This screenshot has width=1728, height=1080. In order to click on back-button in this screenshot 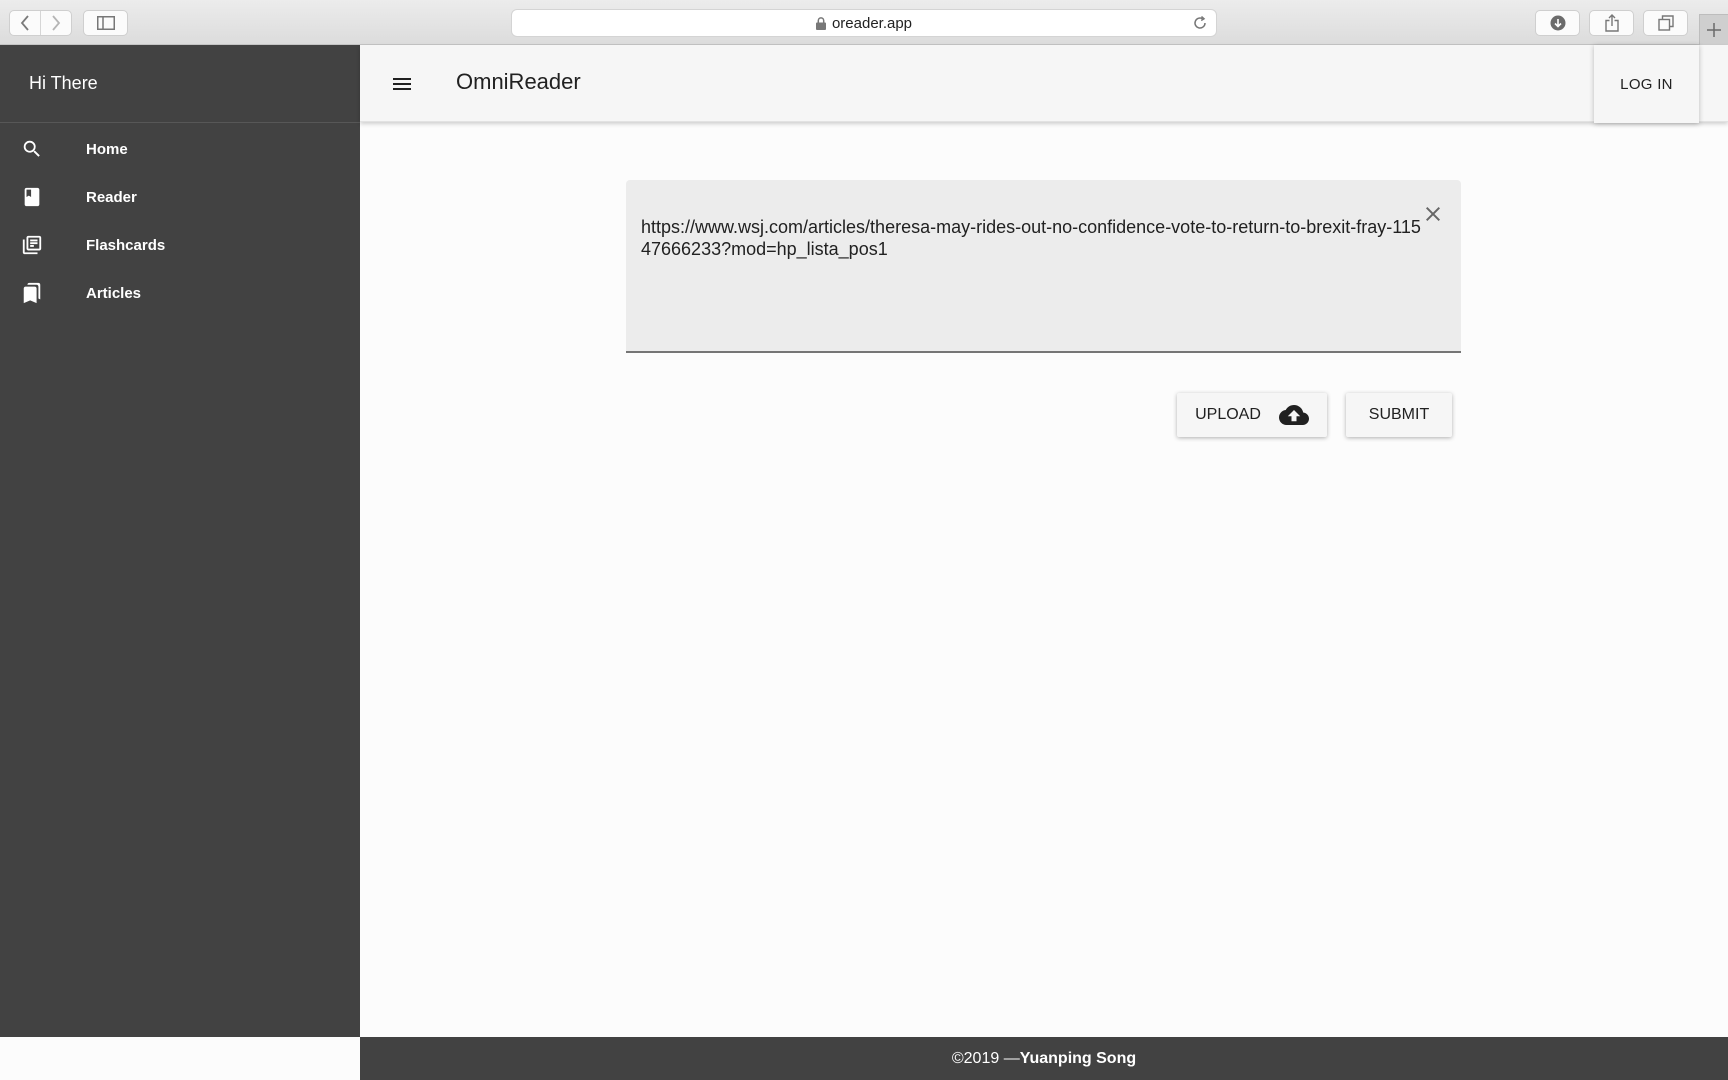, I will do `click(25, 23)`.